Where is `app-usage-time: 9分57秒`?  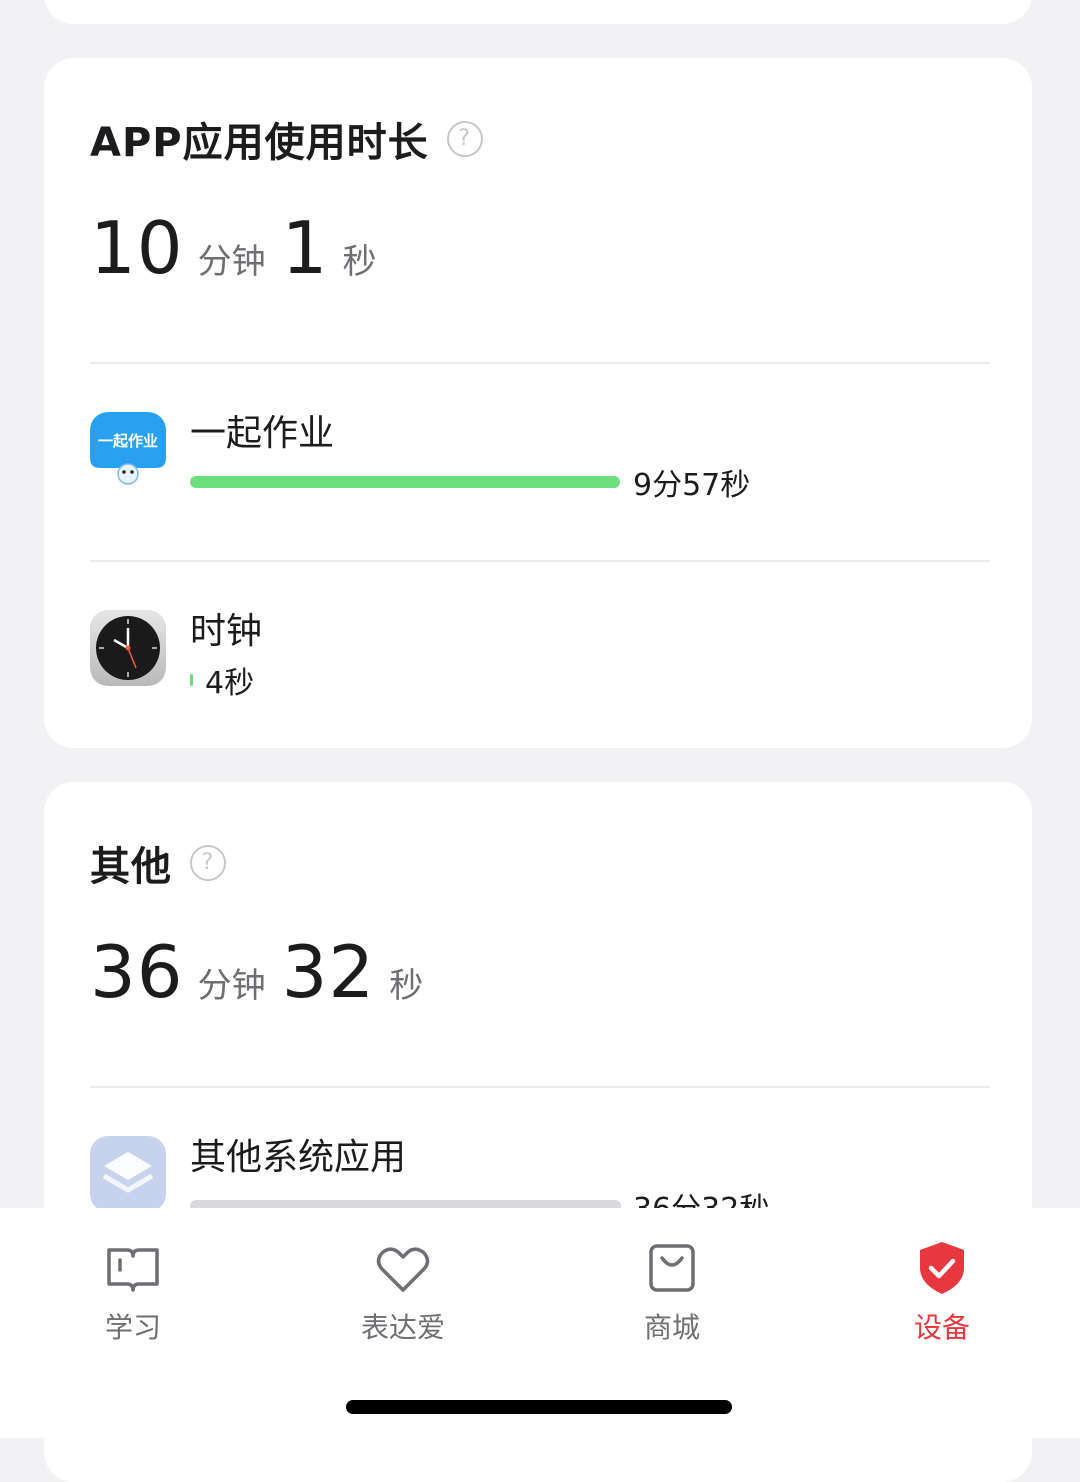 app-usage-time: 9分57秒 is located at coordinates (692, 485).